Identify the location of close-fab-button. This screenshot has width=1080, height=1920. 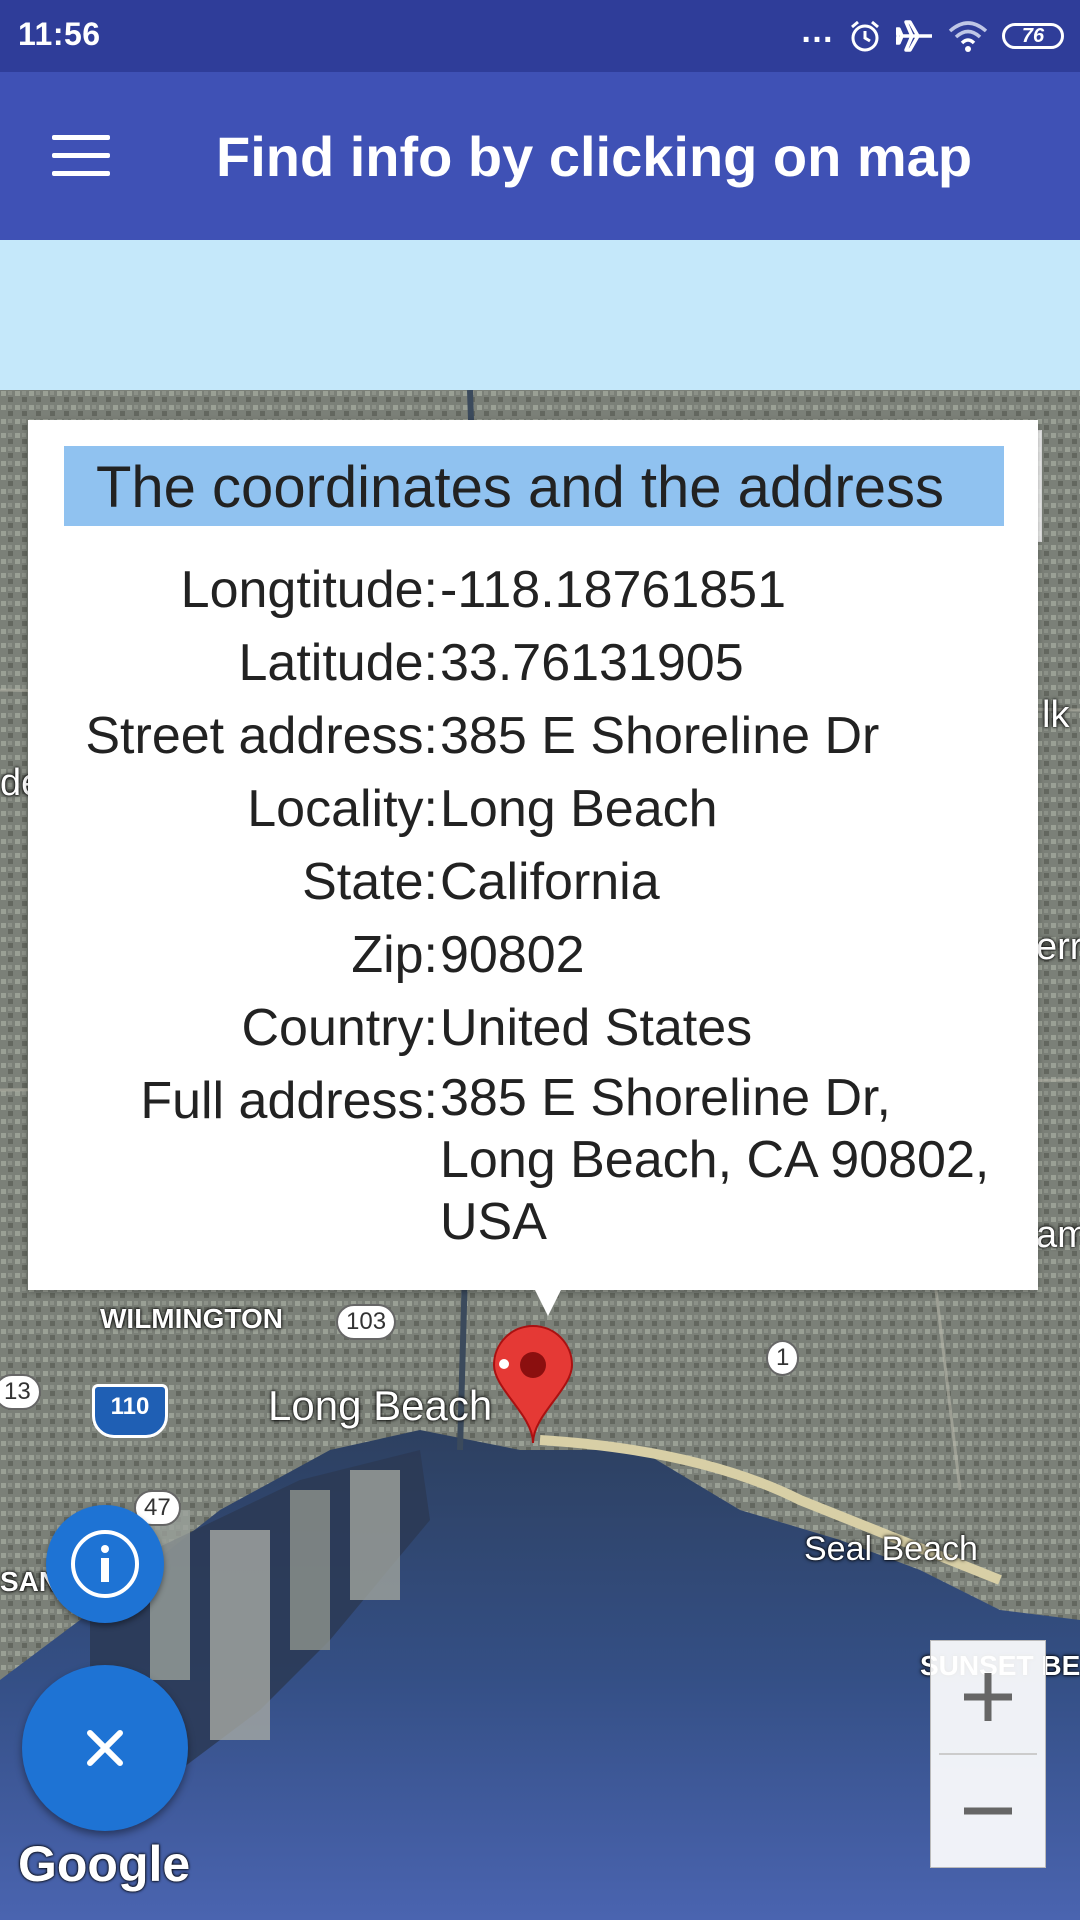
(105, 1748).